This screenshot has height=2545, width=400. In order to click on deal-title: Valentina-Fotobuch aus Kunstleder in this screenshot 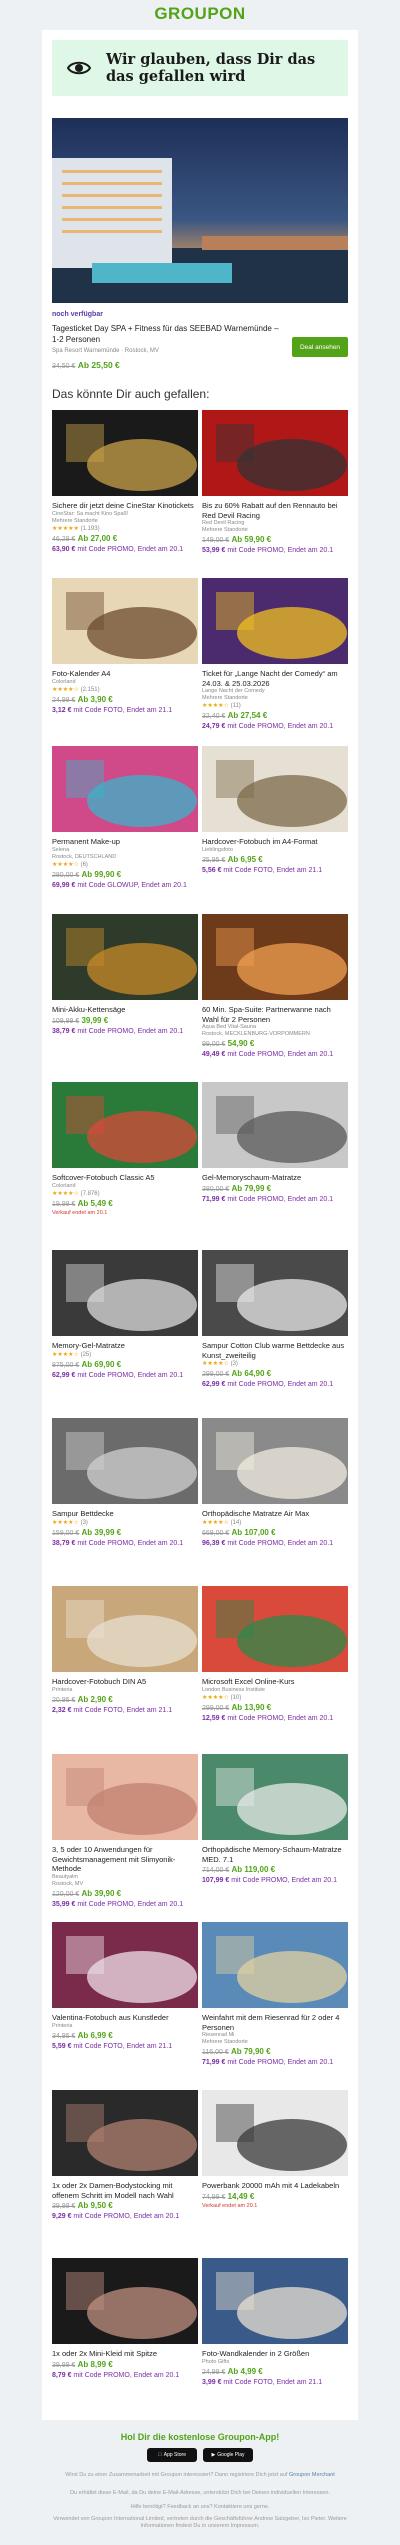, I will do `click(125, 2018)`.